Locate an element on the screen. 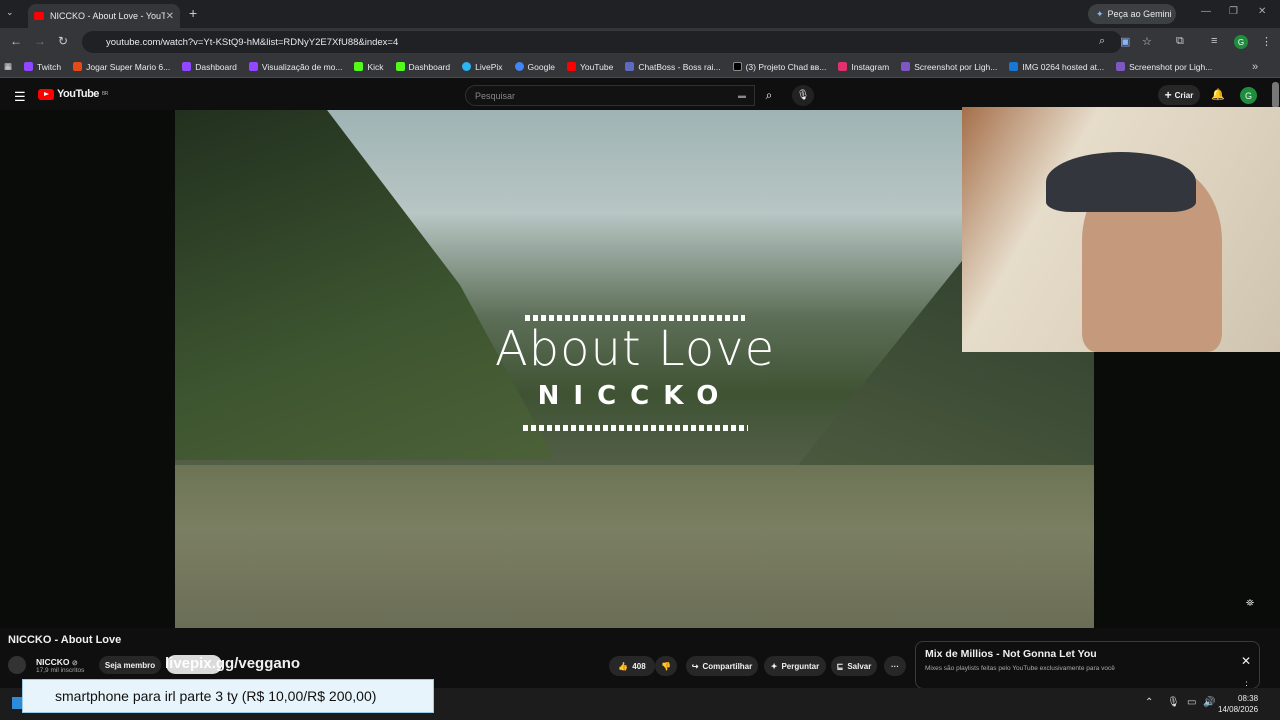  back-icon: ← is located at coordinates (16, 41).